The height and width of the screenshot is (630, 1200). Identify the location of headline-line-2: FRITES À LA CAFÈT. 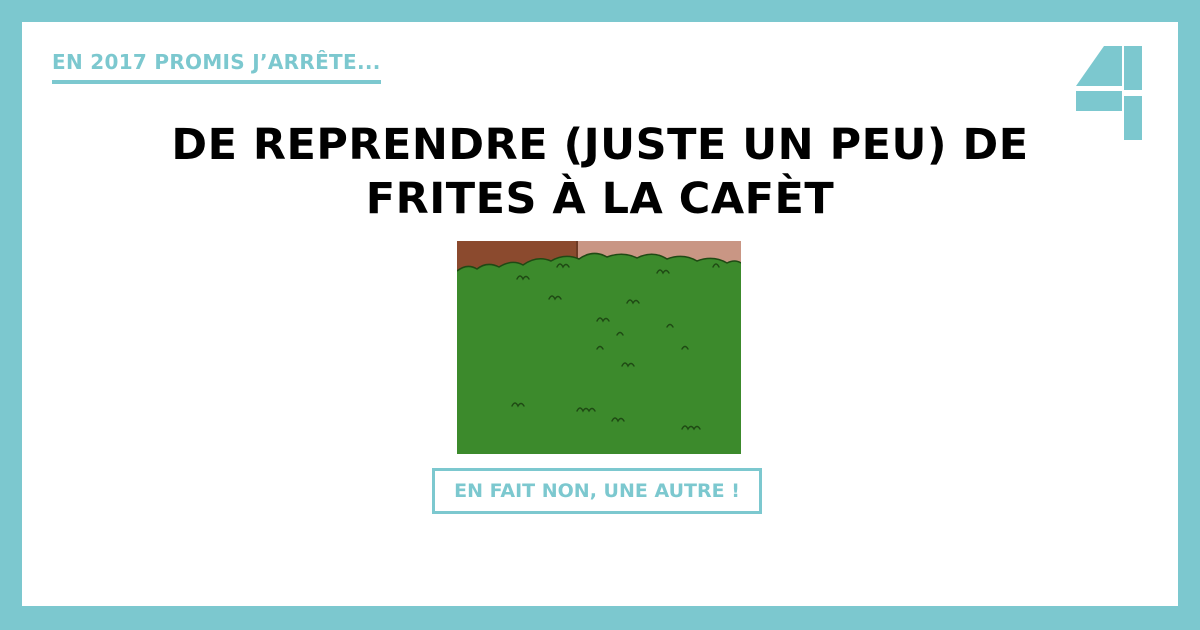
(600, 199).